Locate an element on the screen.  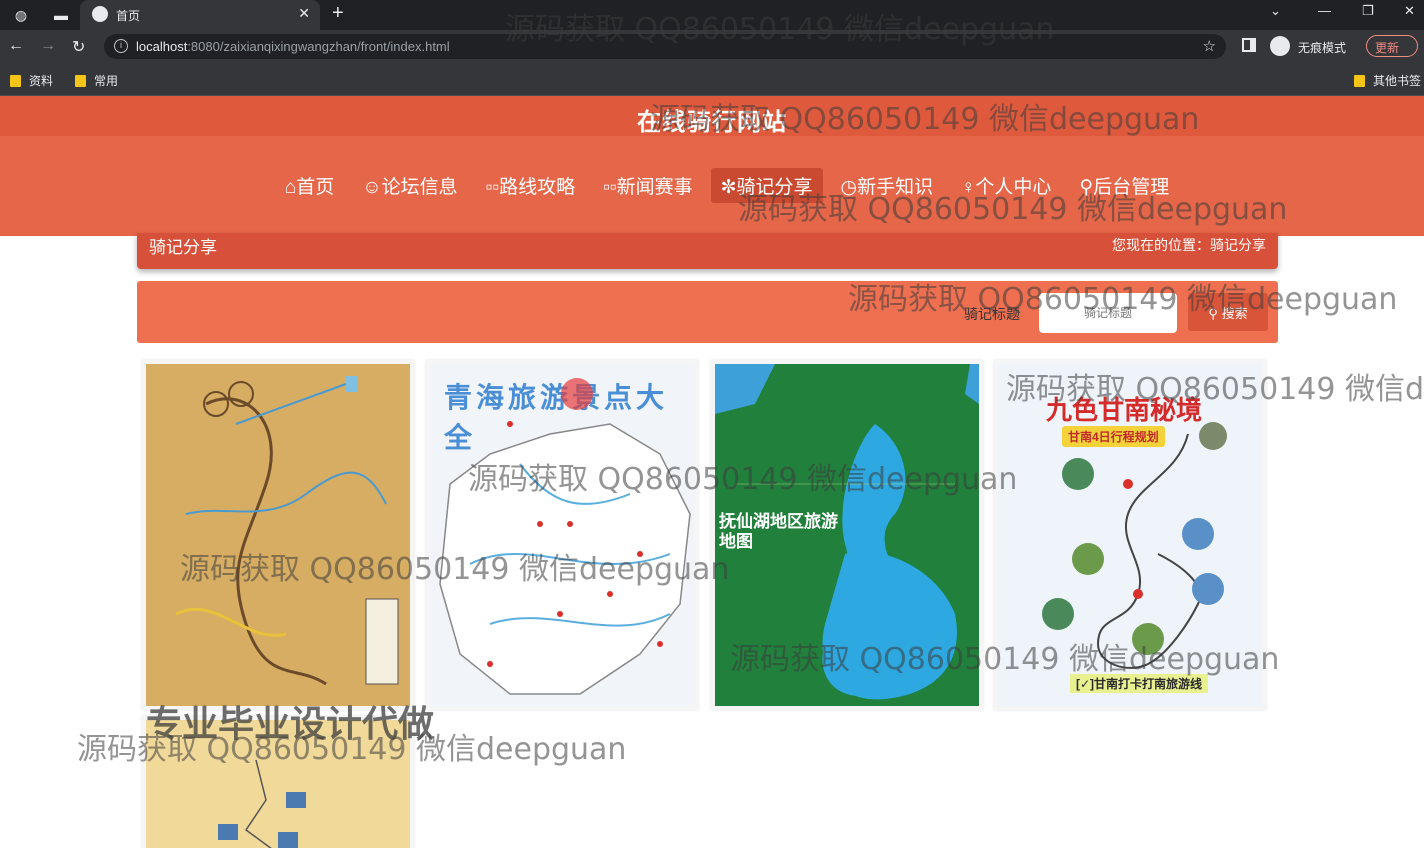
ride-card: 青海旅游景点大全 is located at coordinates (562, 535).